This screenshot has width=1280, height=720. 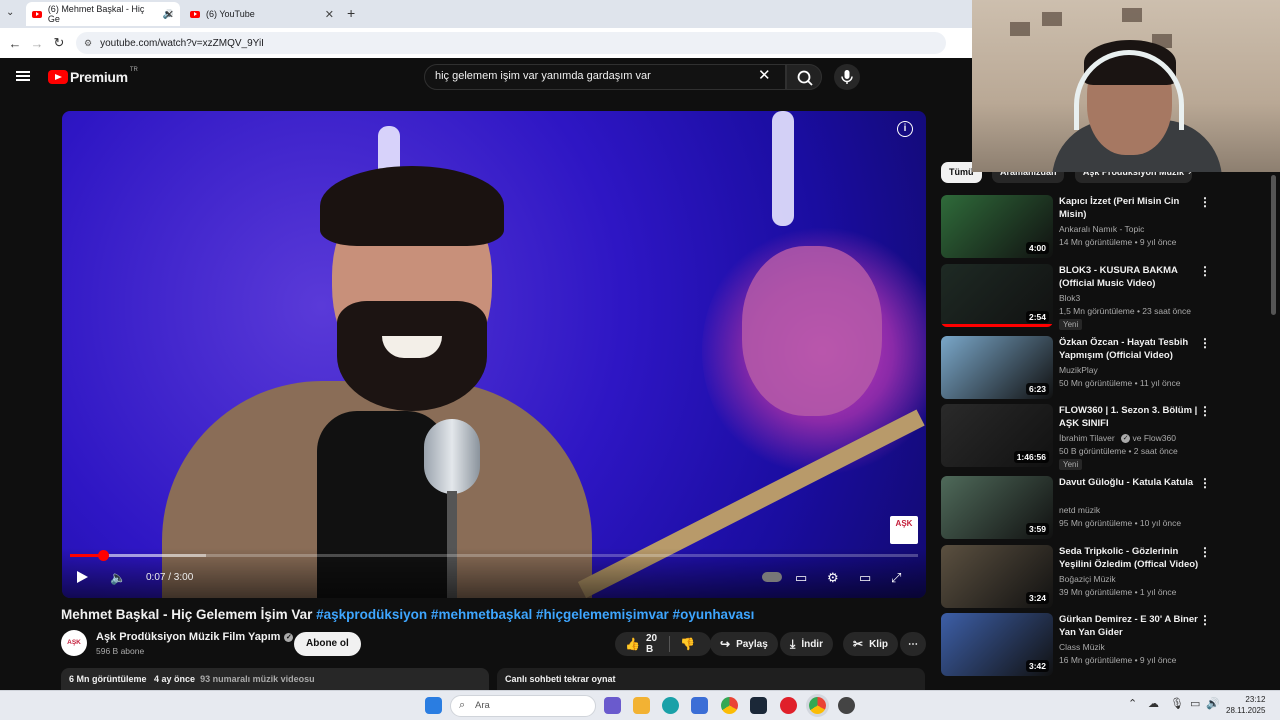 I want to click on share-button: ↪ Paylaş, so click(x=744, y=644).